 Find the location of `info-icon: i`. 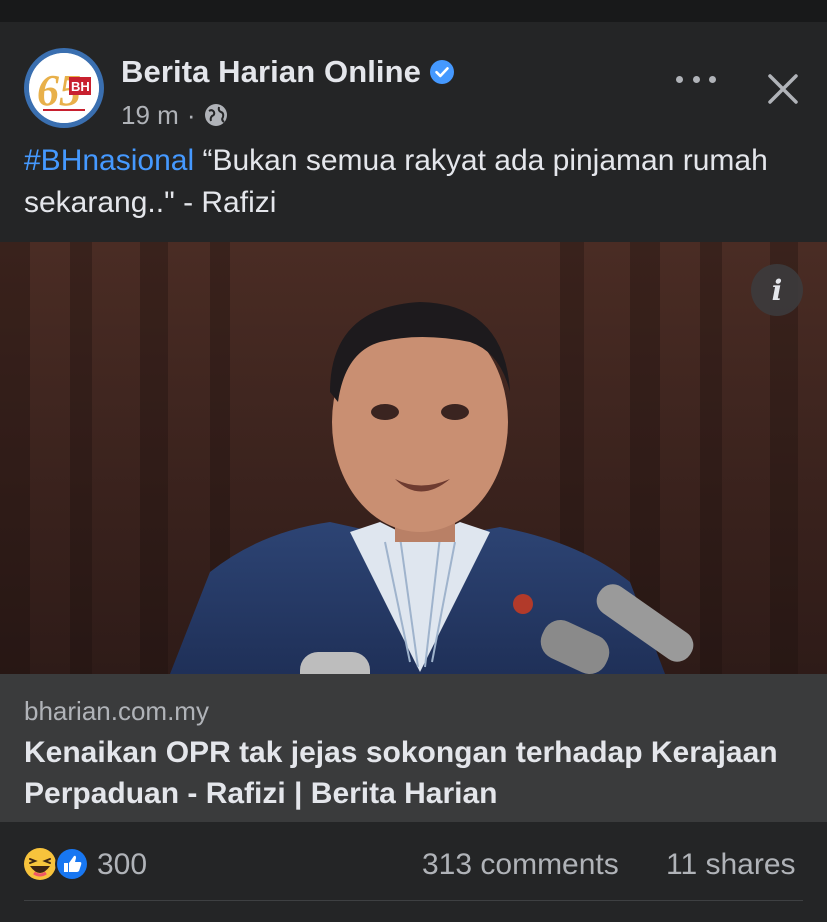

info-icon: i is located at coordinates (777, 290).